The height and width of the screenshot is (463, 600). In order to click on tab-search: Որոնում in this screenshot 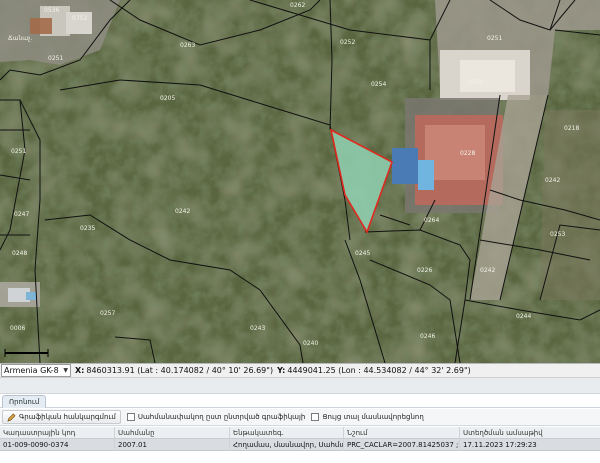, I will do `click(24, 401)`.